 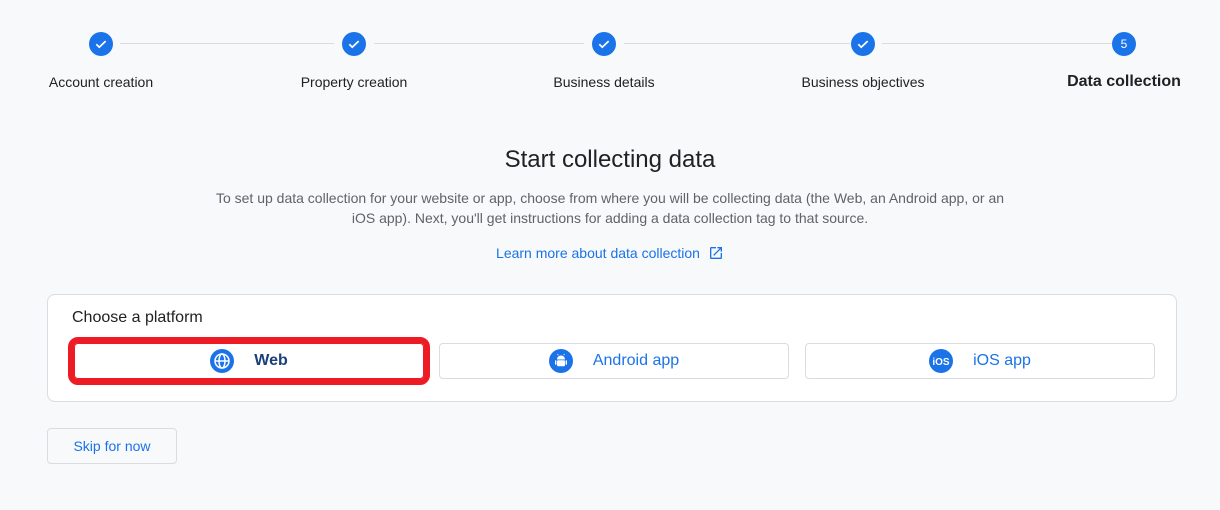 What do you see at coordinates (1124, 44) in the screenshot?
I see `step-5-number-badge: 5` at bounding box center [1124, 44].